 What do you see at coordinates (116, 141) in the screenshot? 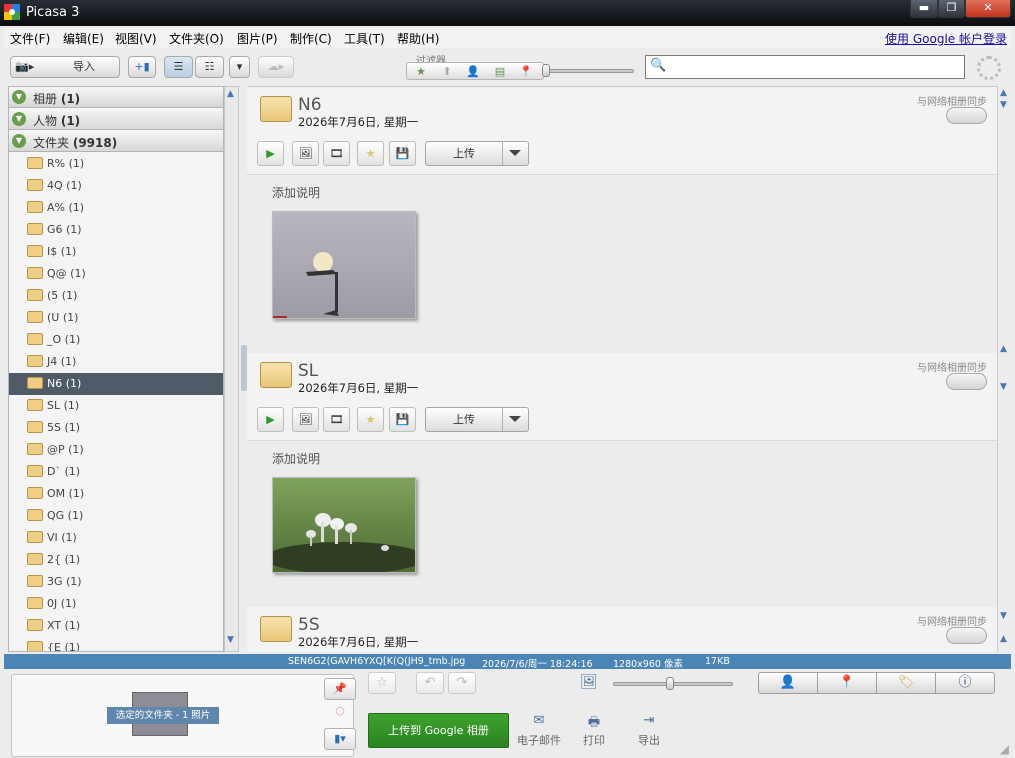
I see `section-folders: ▼ 文件夹 (9918)` at bounding box center [116, 141].